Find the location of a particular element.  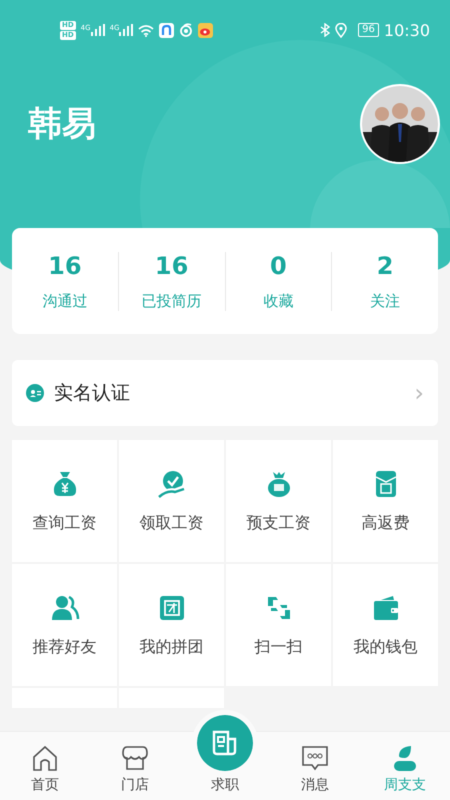

wifi-icon is located at coordinates (146, 30).